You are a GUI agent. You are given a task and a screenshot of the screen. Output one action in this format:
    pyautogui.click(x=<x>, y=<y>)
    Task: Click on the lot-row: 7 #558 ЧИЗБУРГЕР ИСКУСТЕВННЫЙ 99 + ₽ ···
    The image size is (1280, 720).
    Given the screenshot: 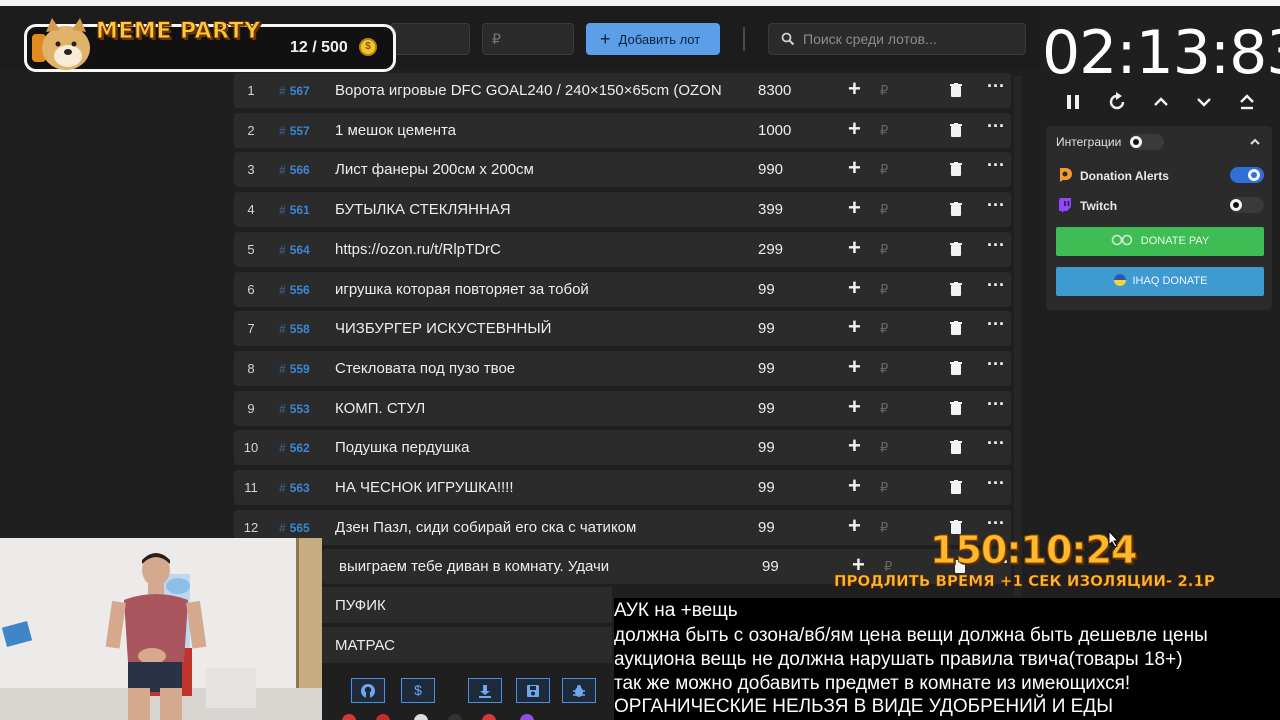 What is the action you would take?
    pyautogui.click(x=622, y=329)
    